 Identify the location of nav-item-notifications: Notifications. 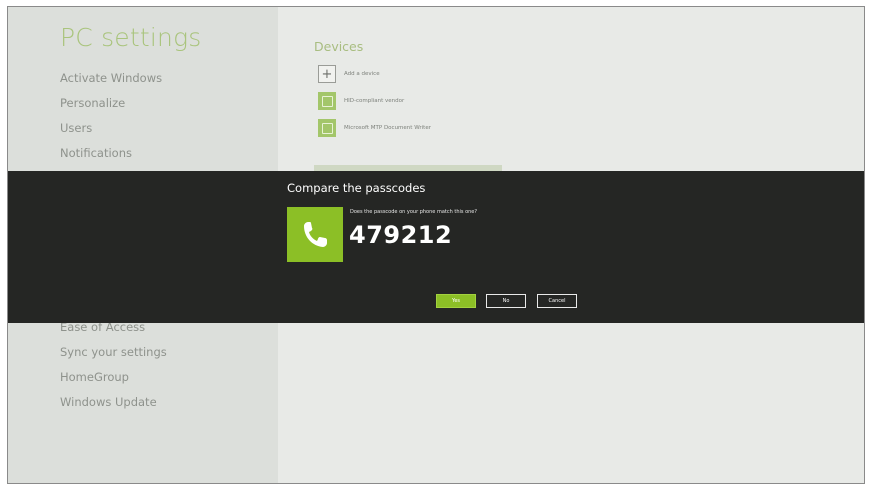
(96, 153).